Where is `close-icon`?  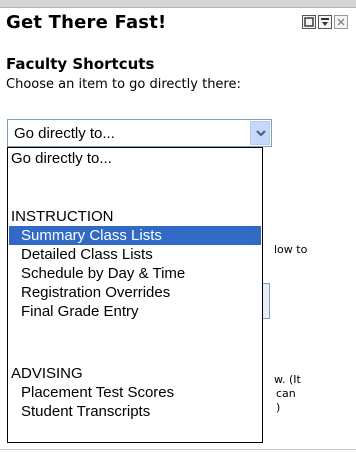 close-icon is located at coordinates (341, 22).